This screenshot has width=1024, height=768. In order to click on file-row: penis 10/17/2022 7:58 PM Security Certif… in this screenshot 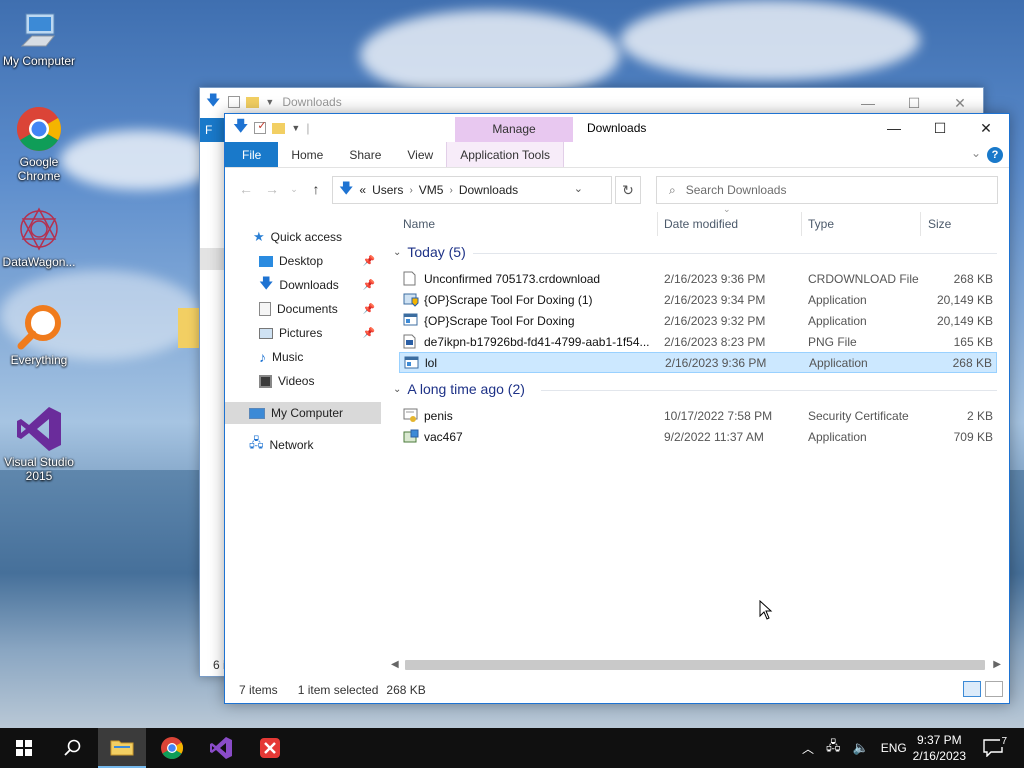, I will do `click(698, 415)`.